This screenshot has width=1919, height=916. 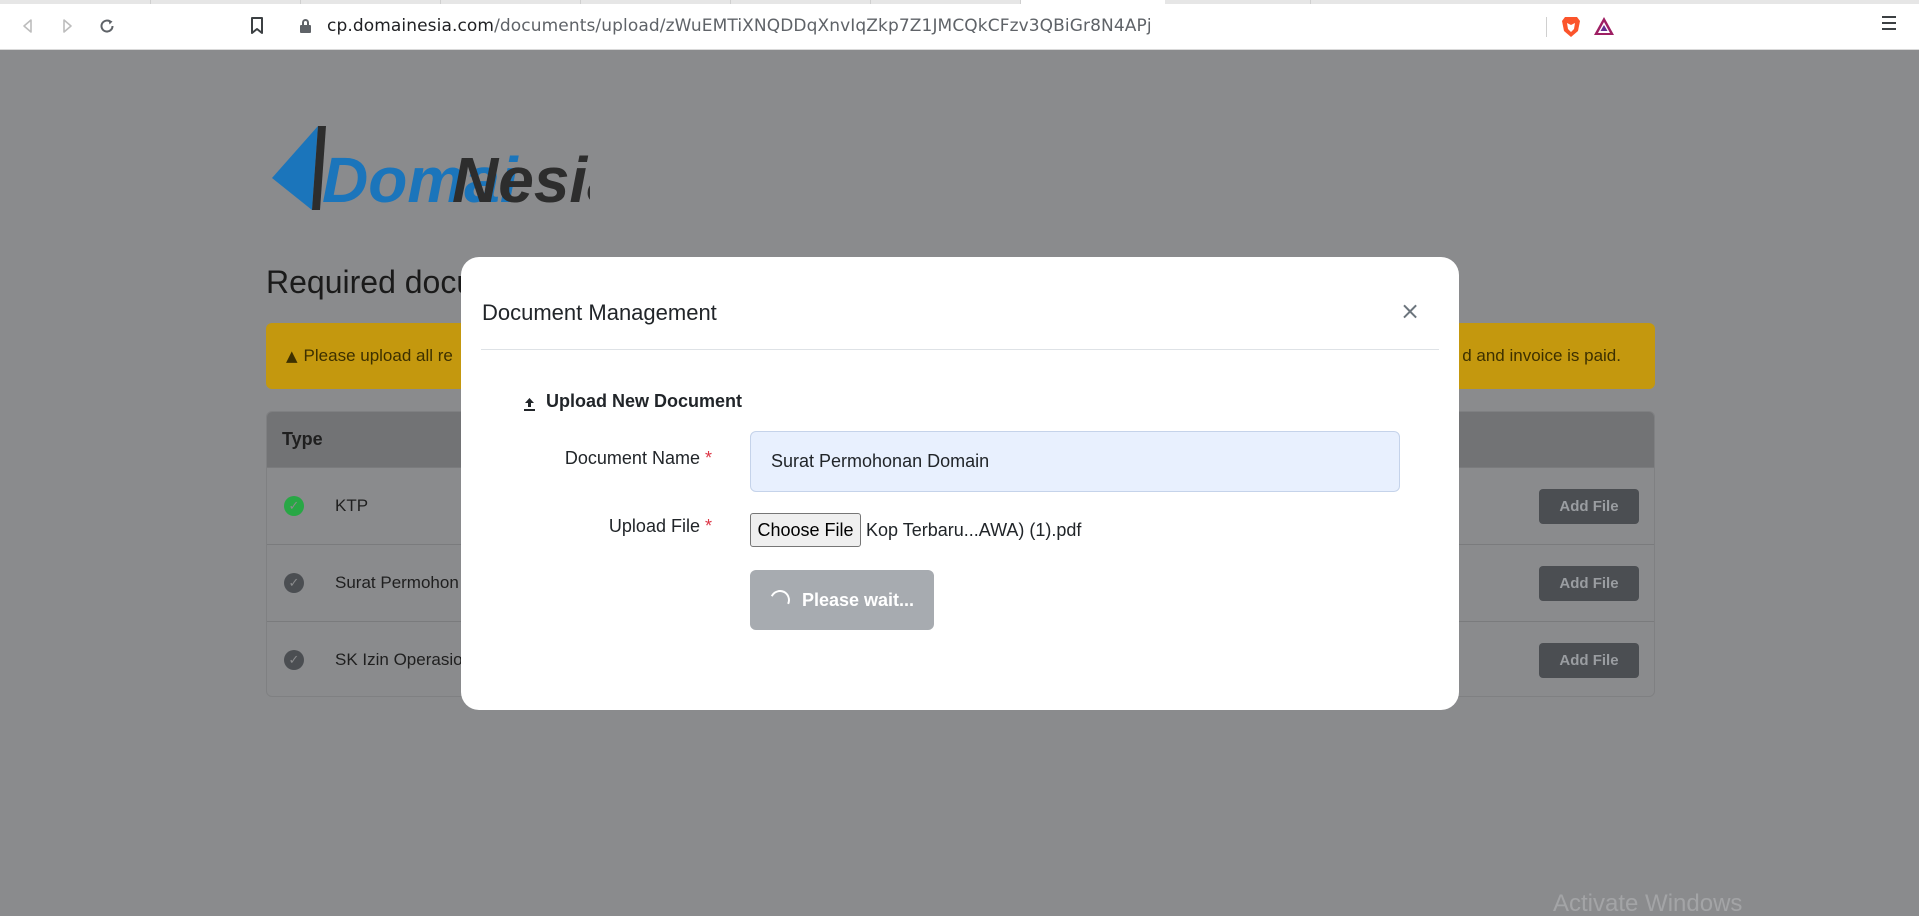 What do you see at coordinates (644, 401) in the screenshot?
I see `upload-section-label: Upload New Document` at bounding box center [644, 401].